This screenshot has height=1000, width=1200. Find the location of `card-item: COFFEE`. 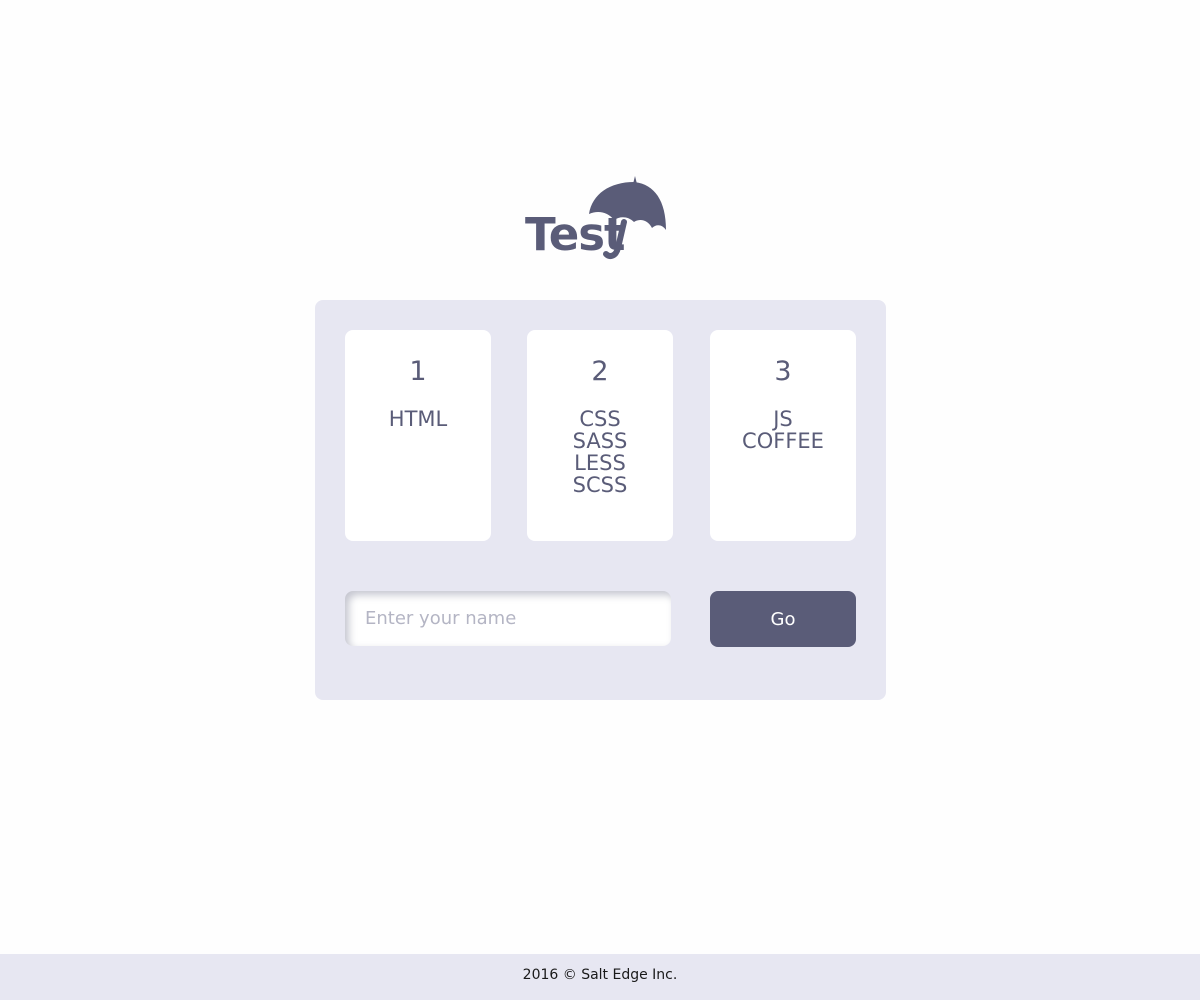

card-item: COFFEE is located at coordinates (783, 441).